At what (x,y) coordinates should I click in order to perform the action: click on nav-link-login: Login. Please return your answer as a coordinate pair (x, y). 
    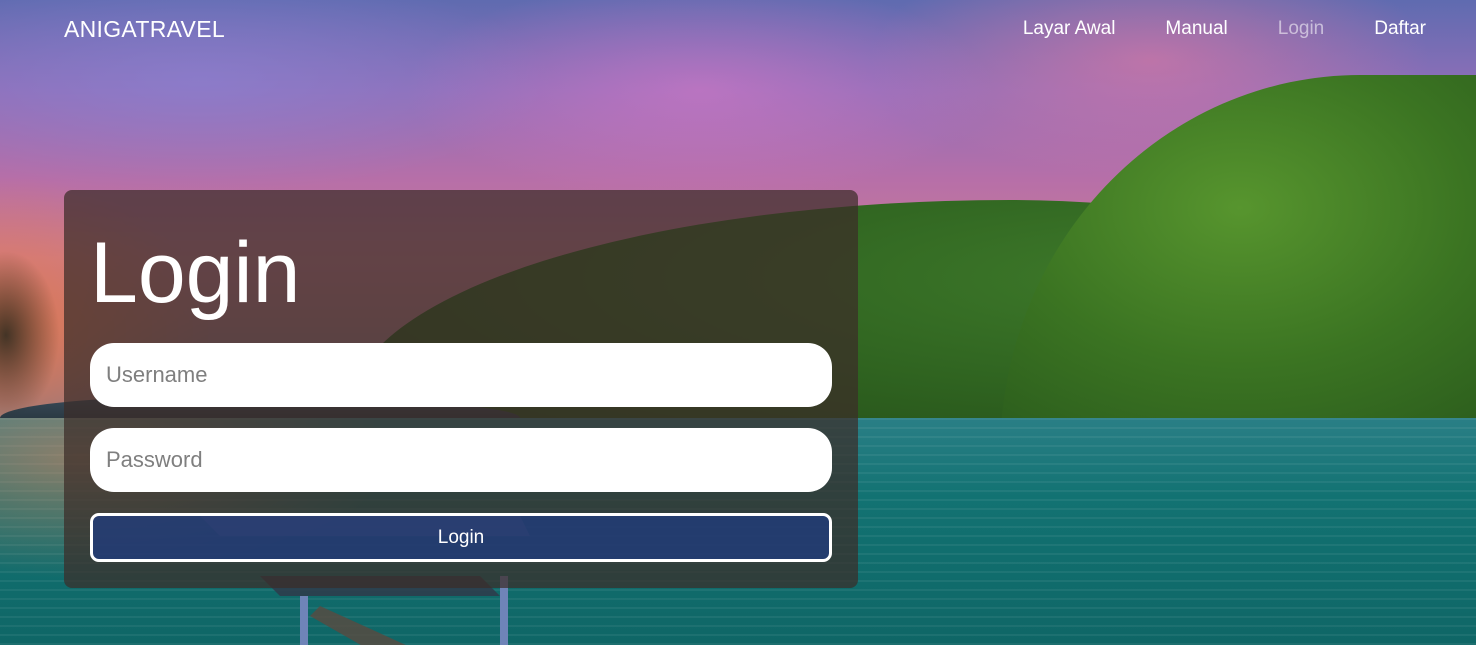
    Looking at the image, I should click on (1301, 29).